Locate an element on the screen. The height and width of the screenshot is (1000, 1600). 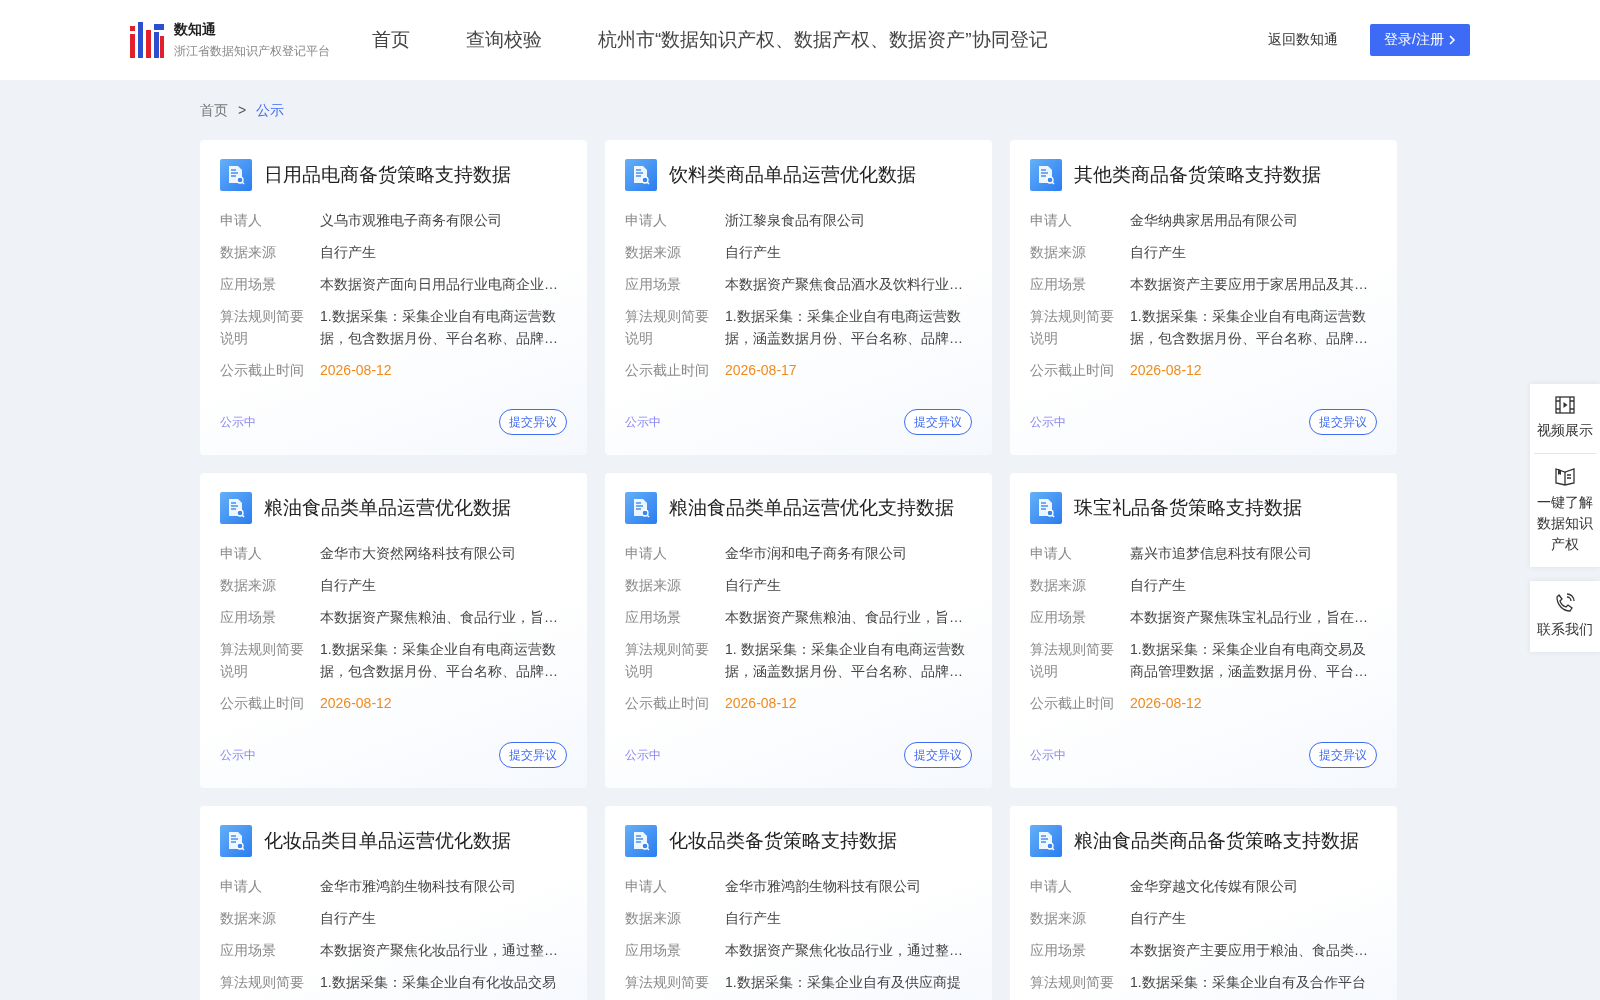
book-icon is located at coordinates (1565, 476).